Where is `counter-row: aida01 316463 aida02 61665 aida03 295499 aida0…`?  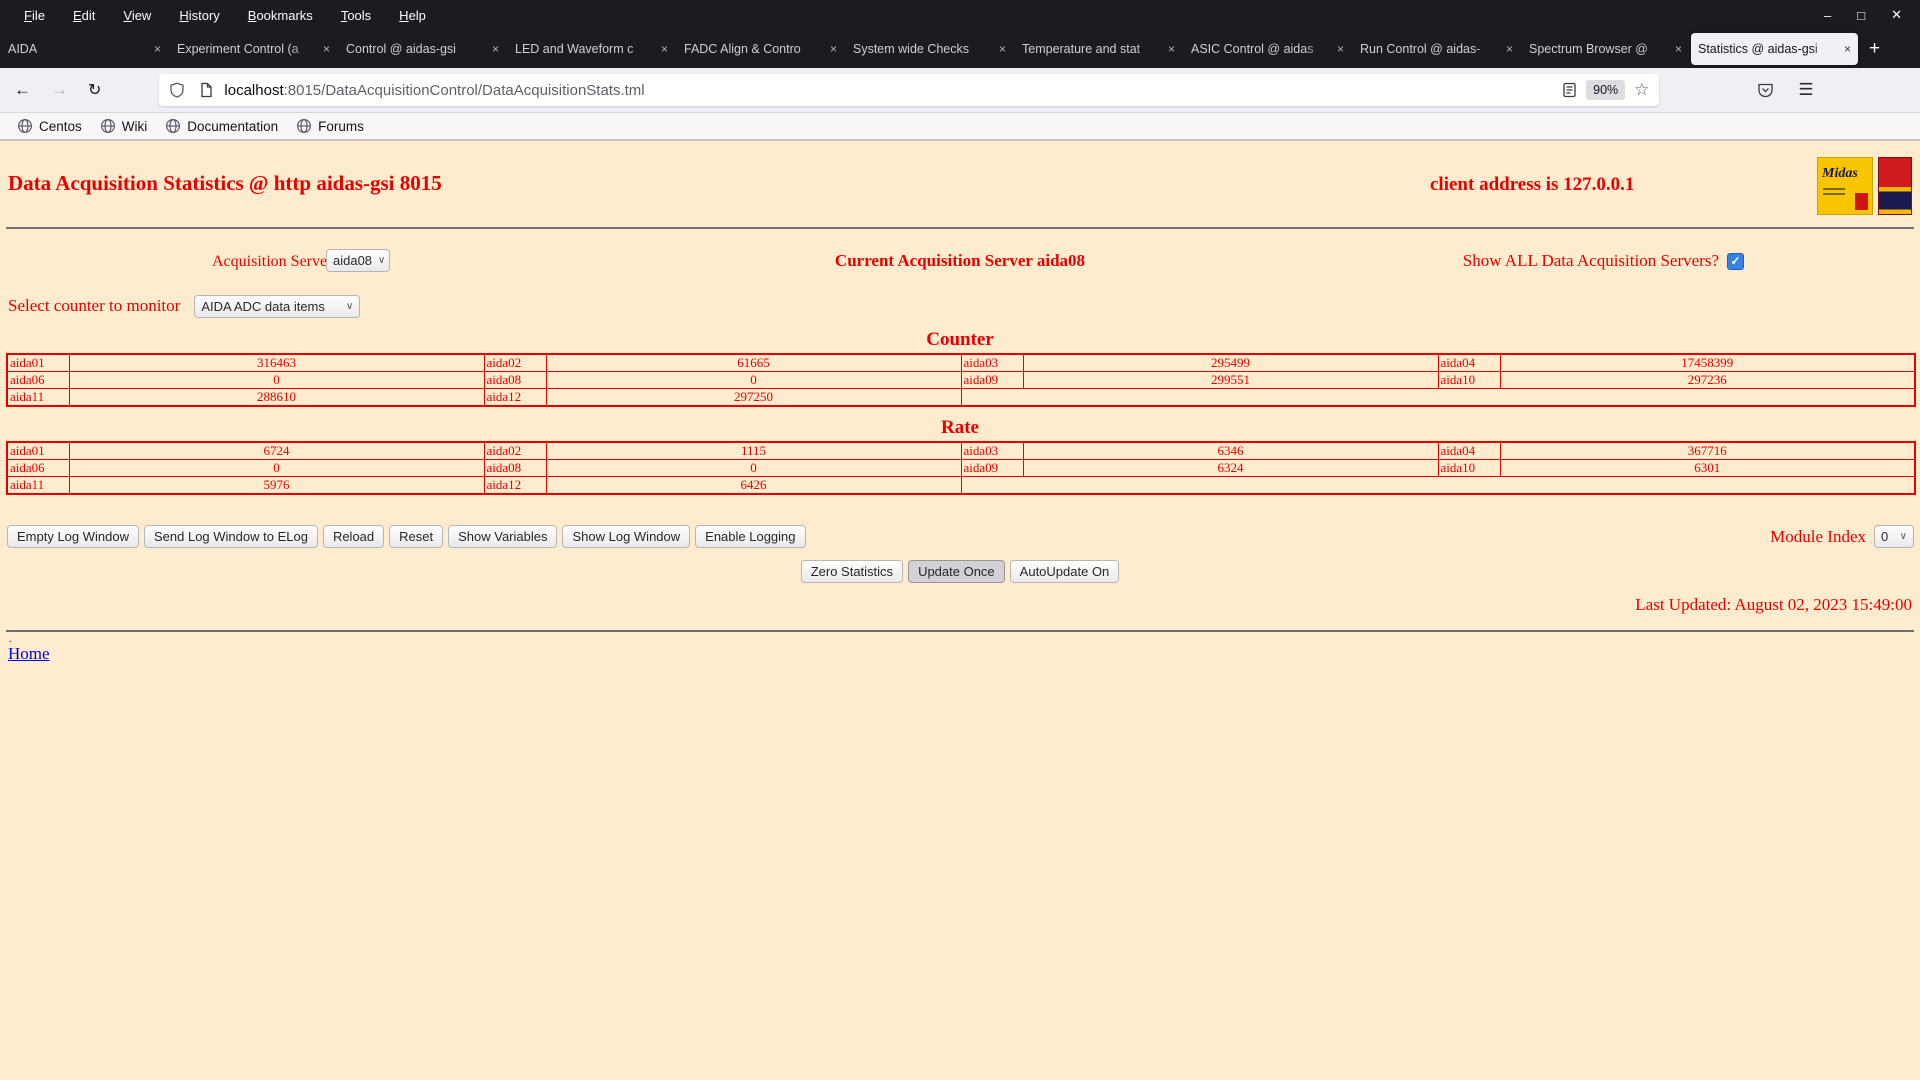
counter-row: aida01 316463 aida02 61665 aida03 295499 aida0… is located at coordinates (961, 362).